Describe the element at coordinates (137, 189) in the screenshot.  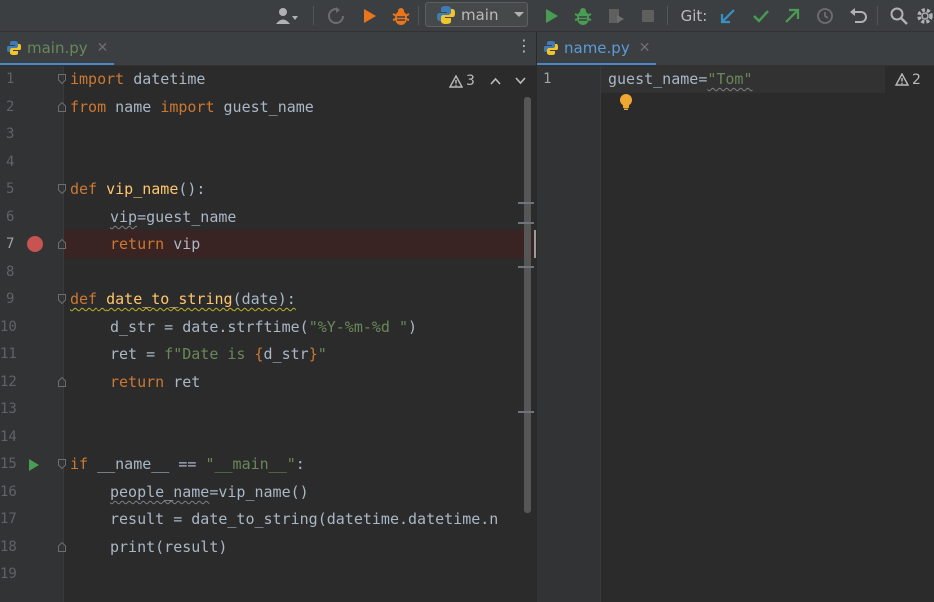
I see `code-line-5: def vip_name():` at that location.